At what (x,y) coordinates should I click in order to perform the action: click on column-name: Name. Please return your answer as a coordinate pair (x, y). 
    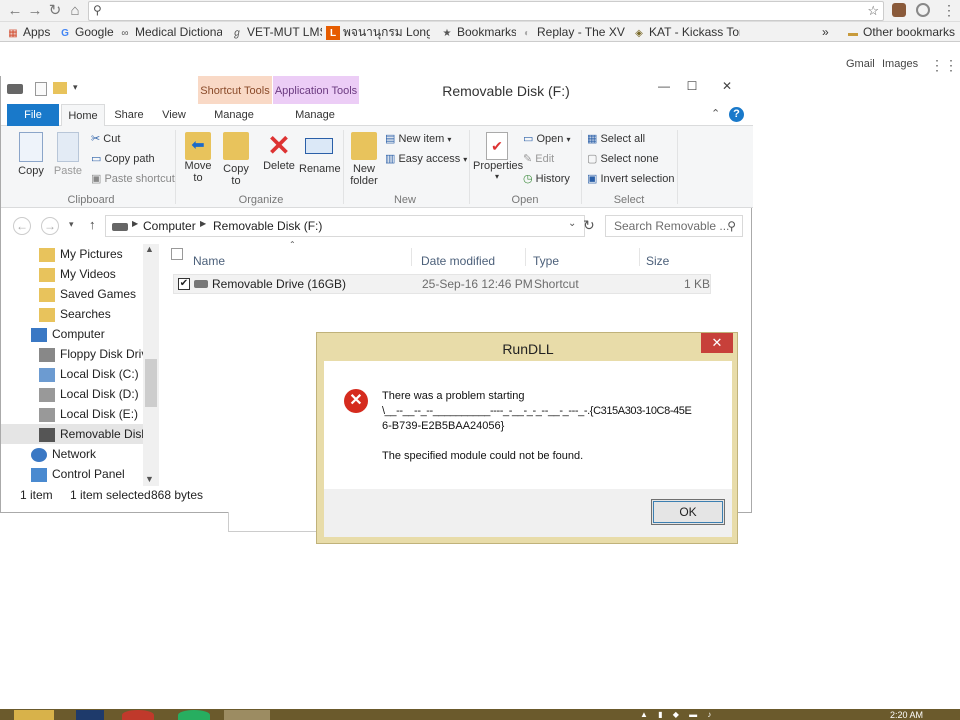
    Looking at the image, I should click on (209, 261).